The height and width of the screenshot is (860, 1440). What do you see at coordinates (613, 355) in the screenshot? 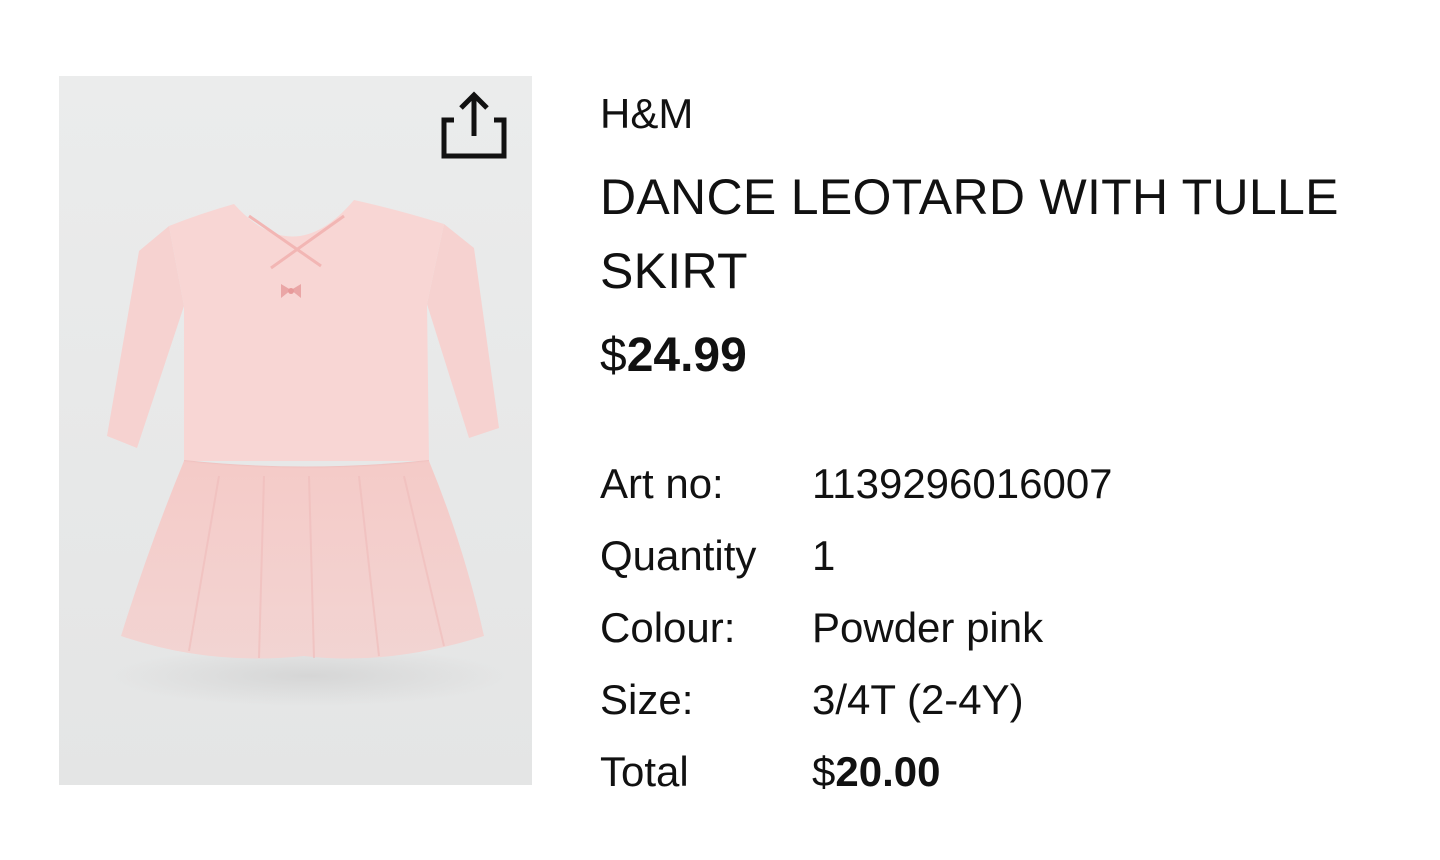
I see `price-currency: $` at bounding box center [613, 355].